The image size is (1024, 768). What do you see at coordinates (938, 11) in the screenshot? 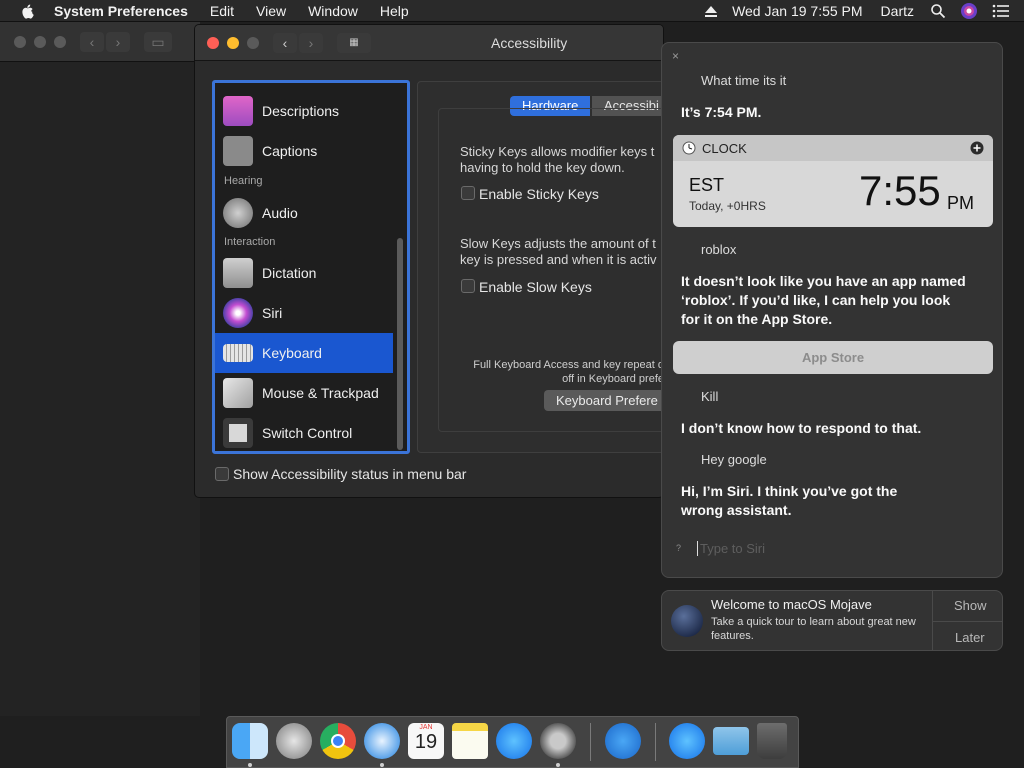
I see `spotlight-search-icon` at bounding box center [938, 11].